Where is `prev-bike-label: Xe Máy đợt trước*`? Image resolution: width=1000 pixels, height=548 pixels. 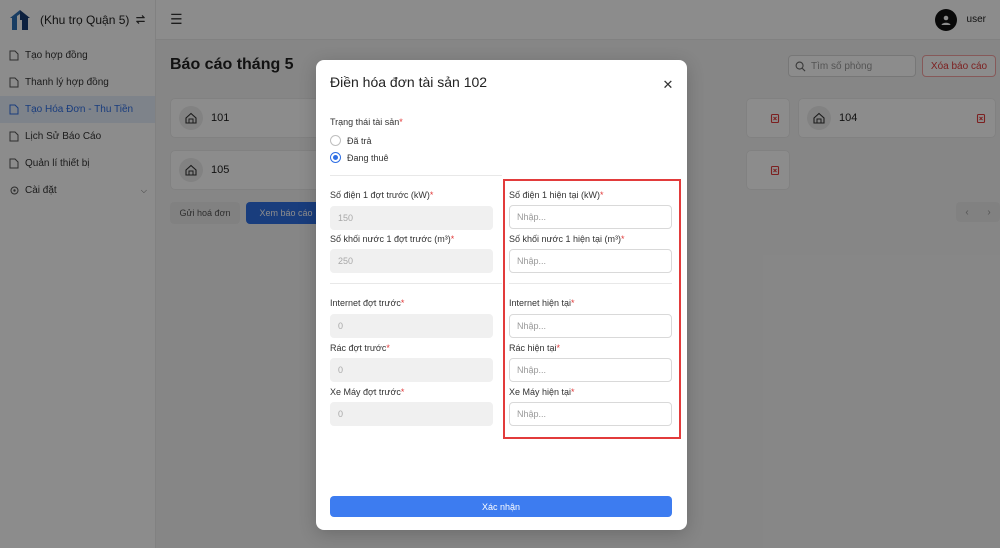
prev-bike-label: Xe Máy đợt trước* is located at coordinates (367, 392).